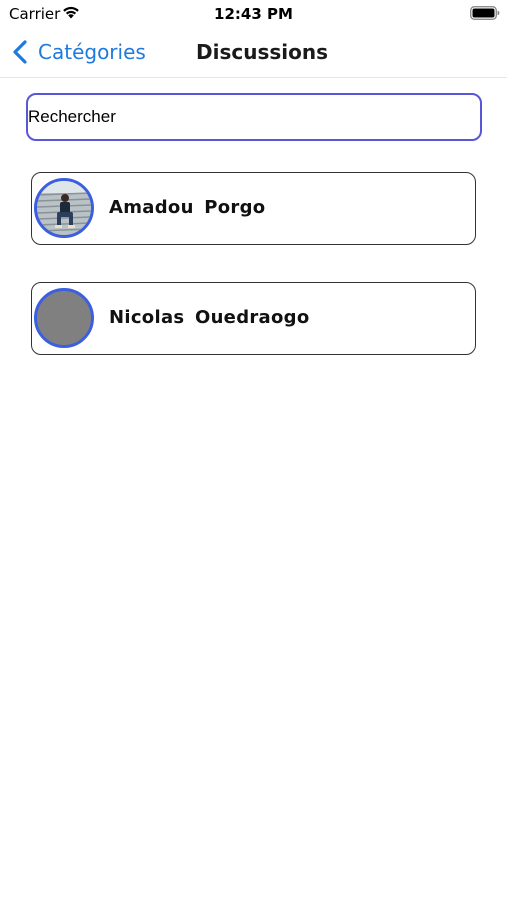  I want to click on contact-item: Nicolas Ouedraogo, so click(253, 318).